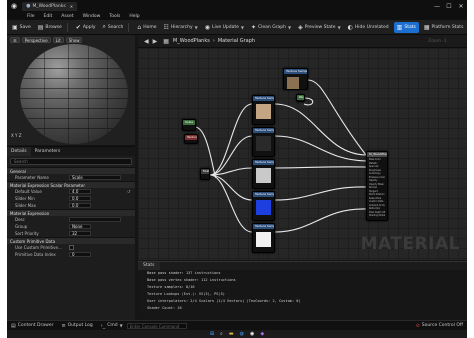  What do you see at coordinates (21, 27) in the screenshot?
I see `save-button: ▣ Save` at bounding box center [21, 27].